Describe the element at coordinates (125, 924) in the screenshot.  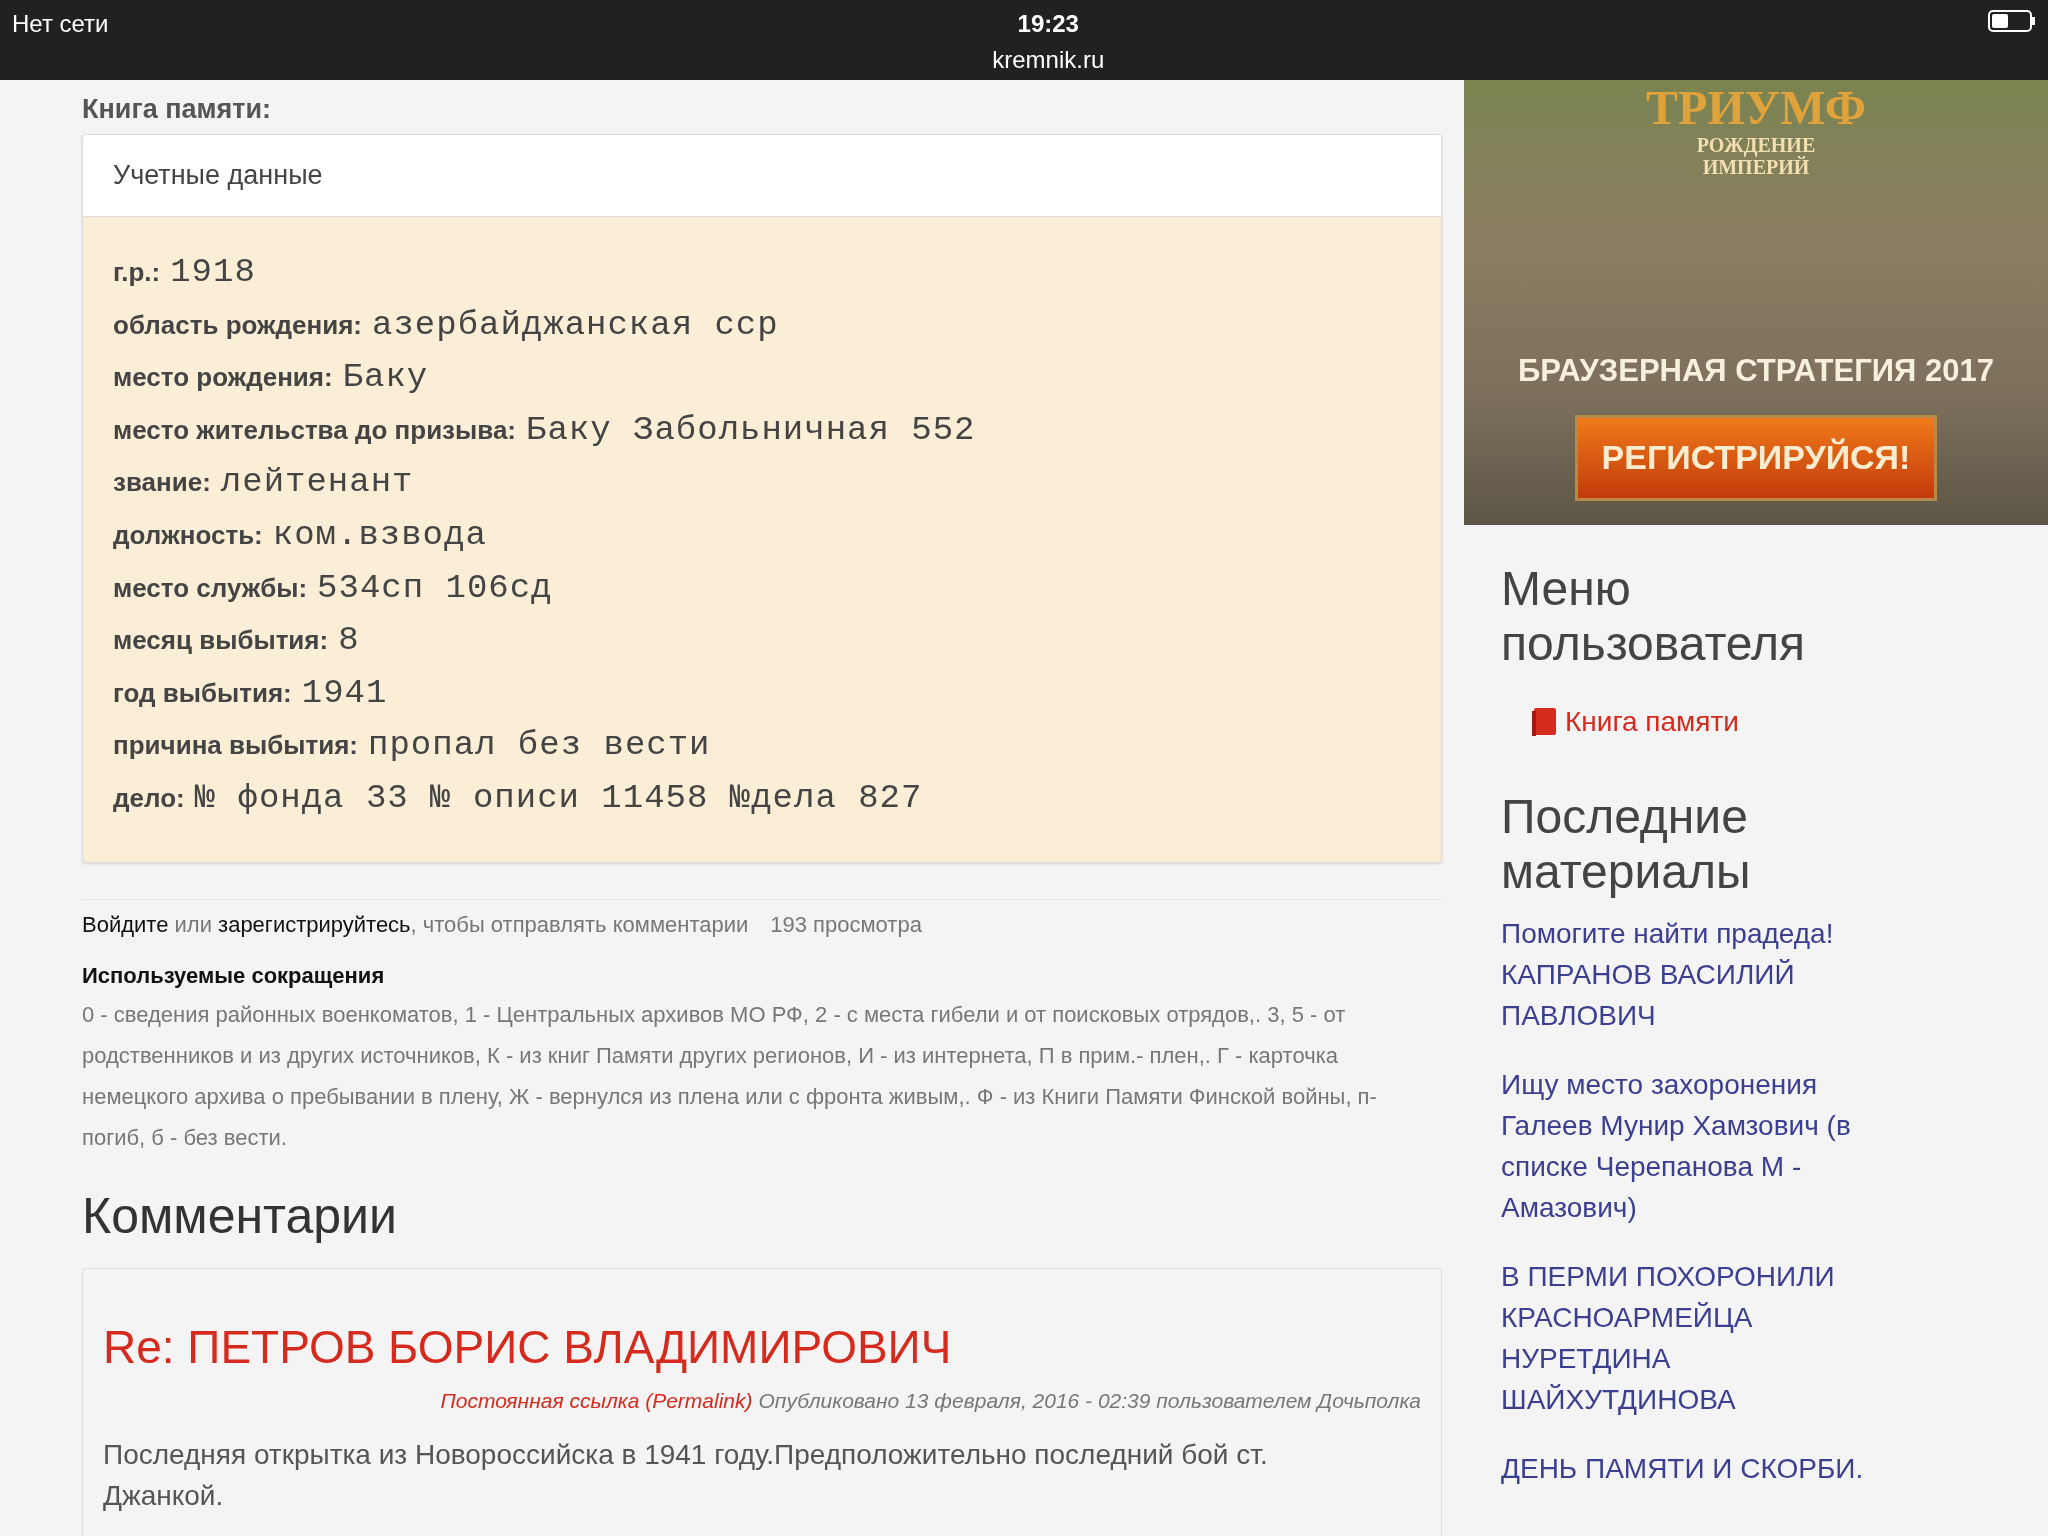
I see `login-link: Войдите` at that location.